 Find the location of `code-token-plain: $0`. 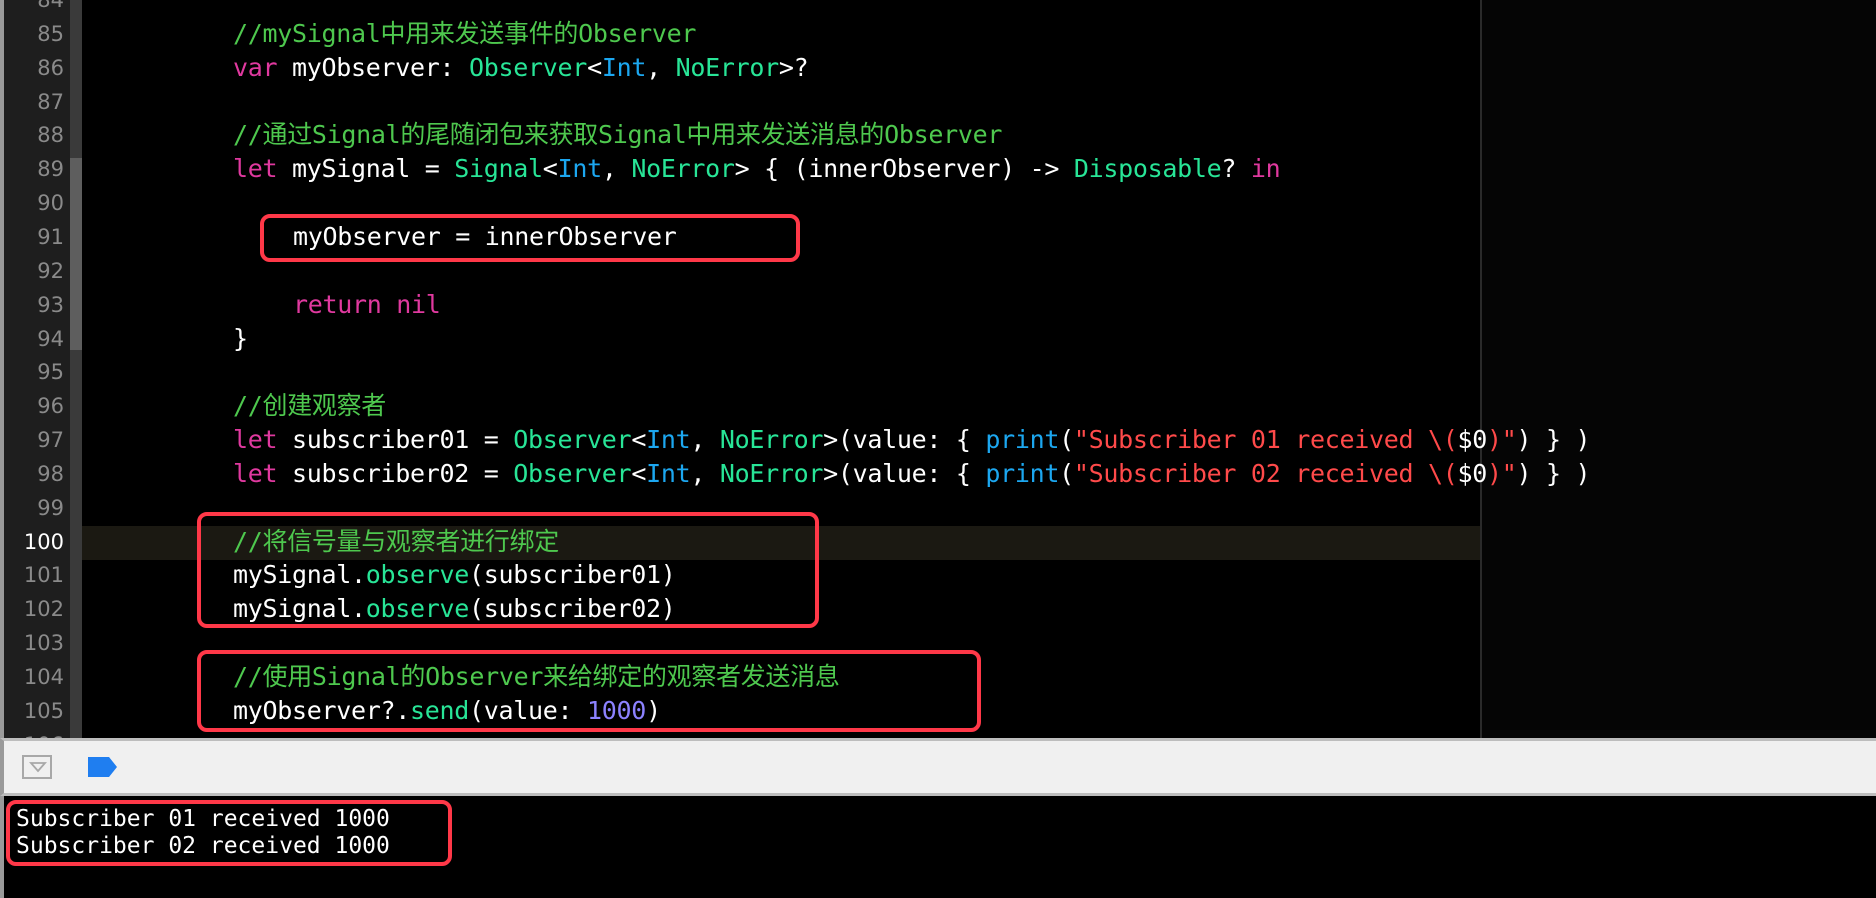

code-token-plain: $0 is located at coordinates (1472, 473).